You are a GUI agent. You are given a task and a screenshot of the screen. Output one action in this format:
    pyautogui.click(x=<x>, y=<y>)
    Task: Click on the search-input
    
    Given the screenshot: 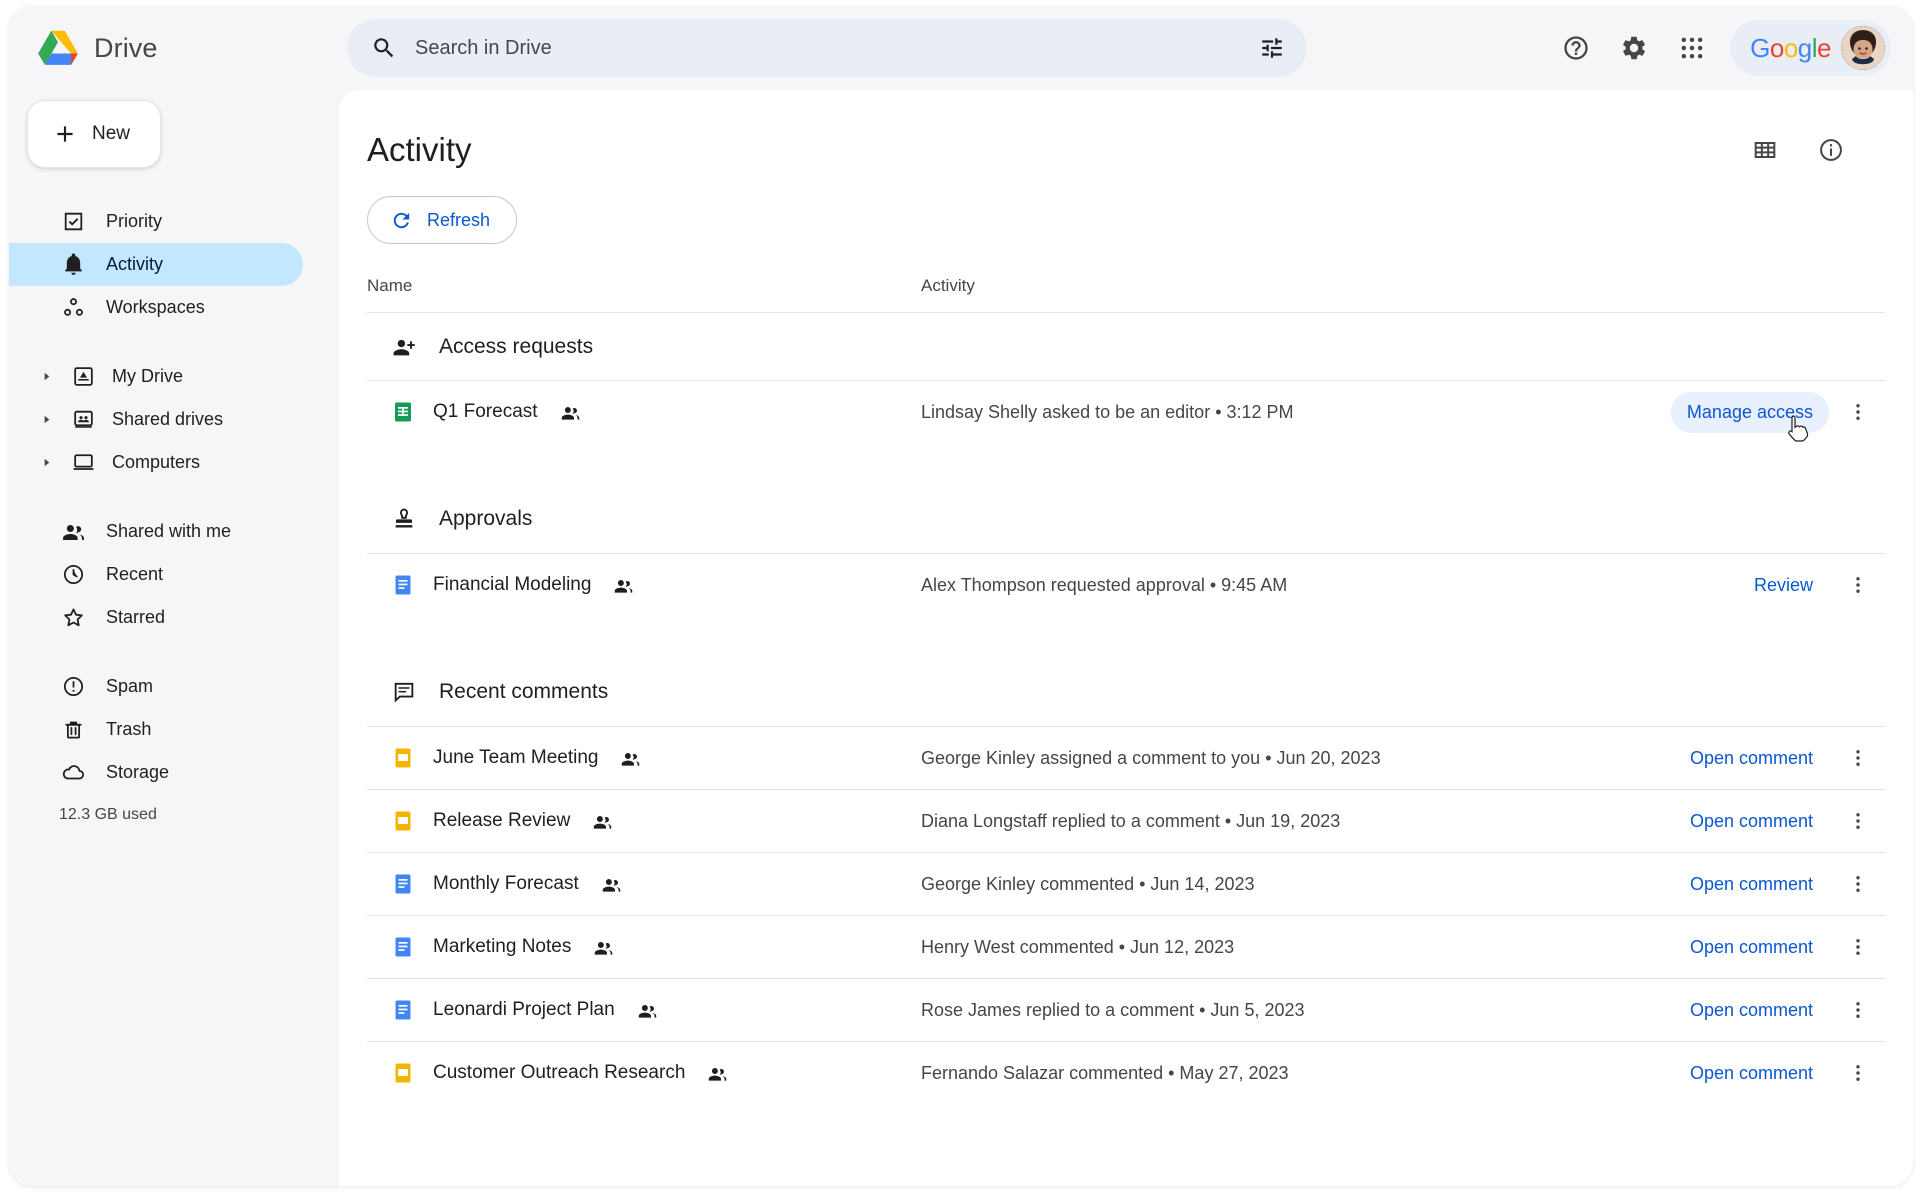 What is the action you would take?
    pyautogui.click(x=828, y=48)
    